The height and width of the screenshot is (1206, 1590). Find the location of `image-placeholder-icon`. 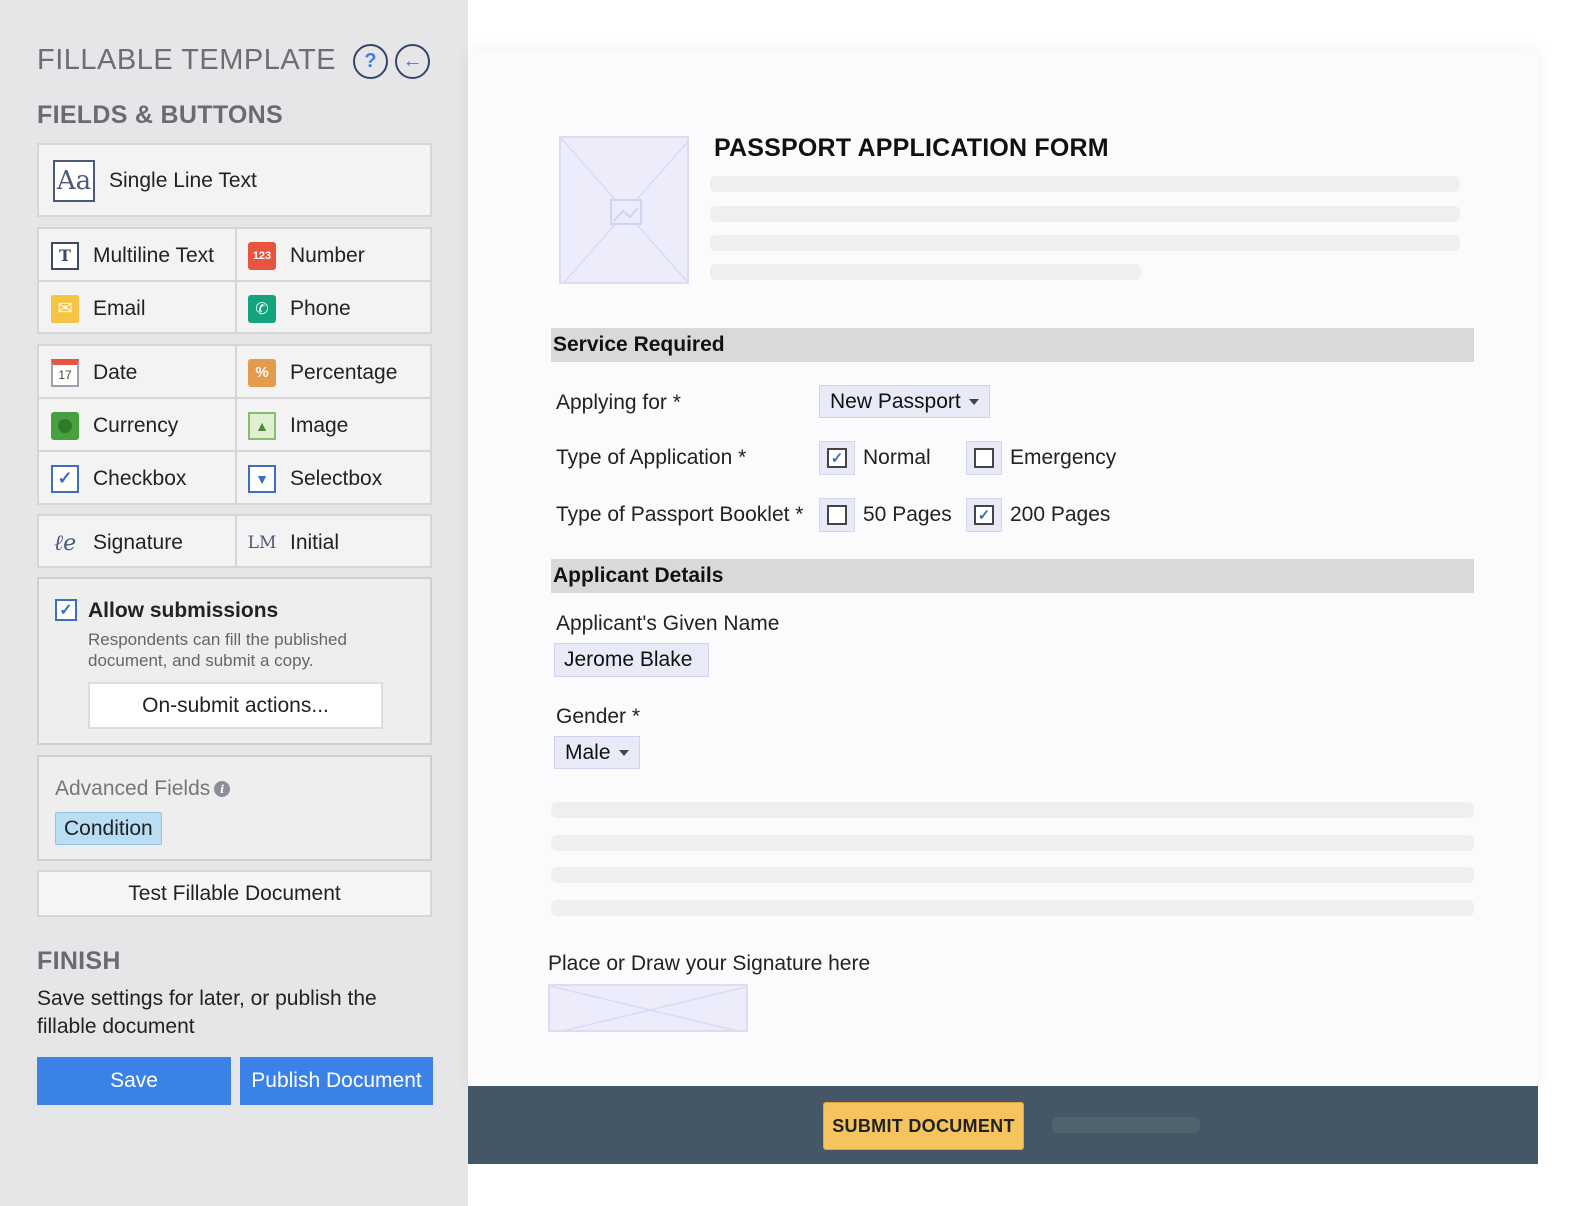

image-placeholder-icon is located at coordinates (624, 210).